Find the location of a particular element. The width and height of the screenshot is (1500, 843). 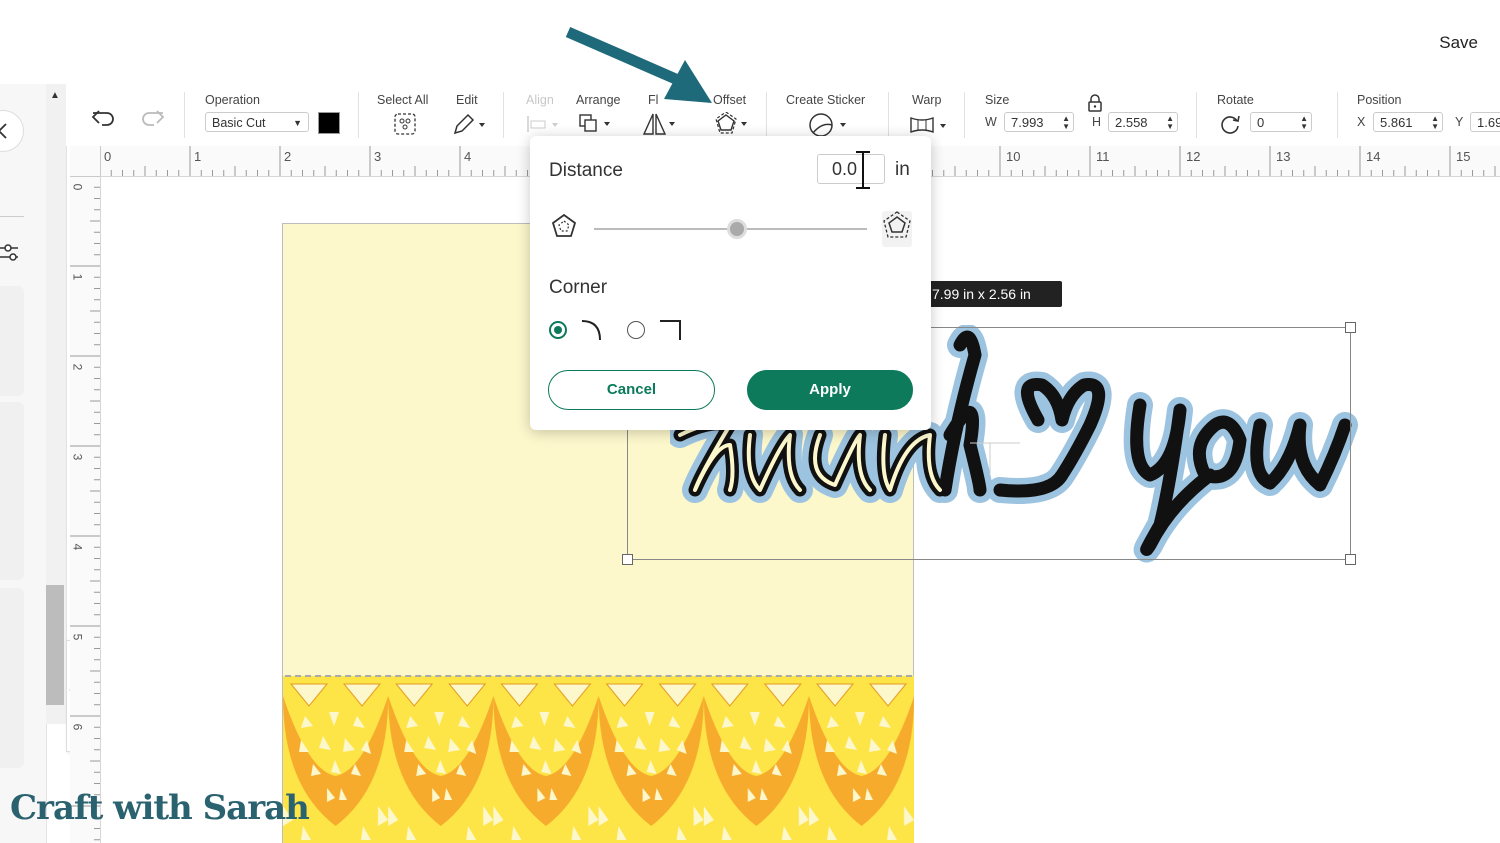

pencil-icon is located at coordinates (469, 124).